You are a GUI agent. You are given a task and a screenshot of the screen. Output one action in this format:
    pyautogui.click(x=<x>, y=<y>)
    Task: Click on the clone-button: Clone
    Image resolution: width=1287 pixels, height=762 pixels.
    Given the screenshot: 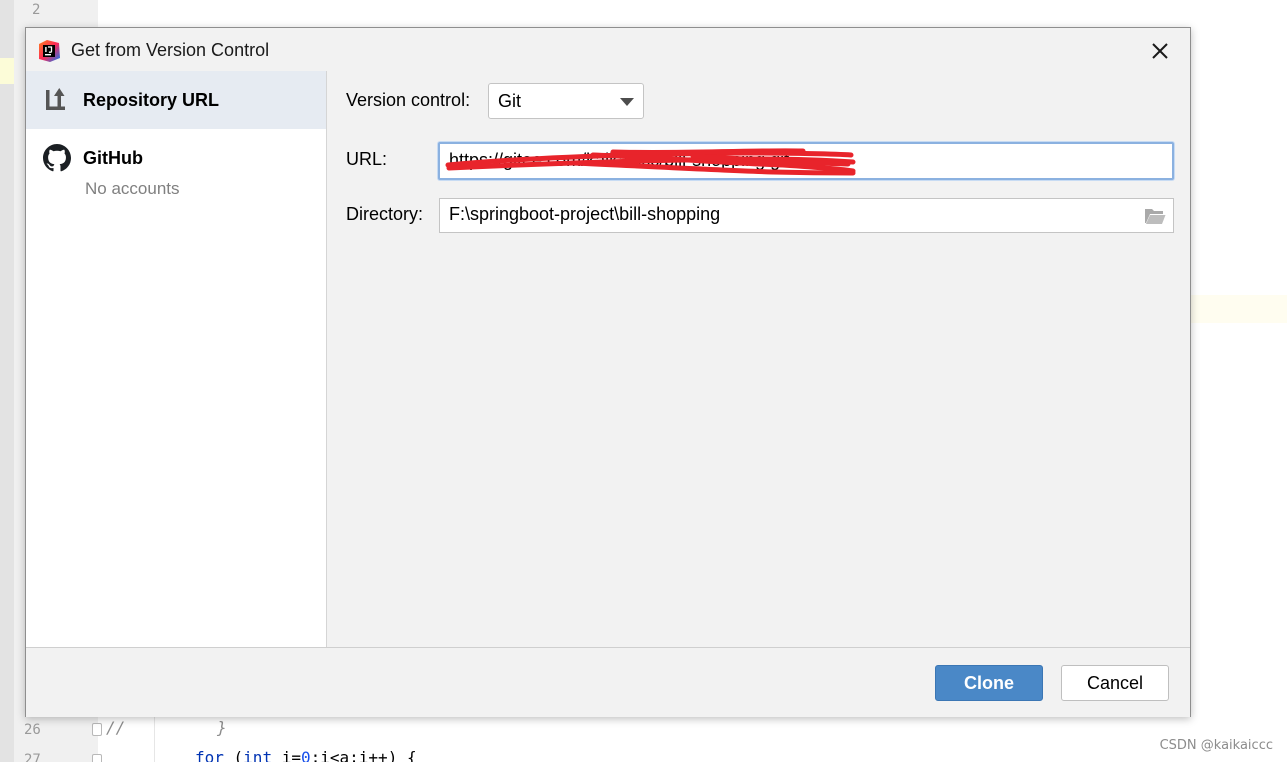 What is the action you would take?
    pyautogui.click(x=989, y=683)
    